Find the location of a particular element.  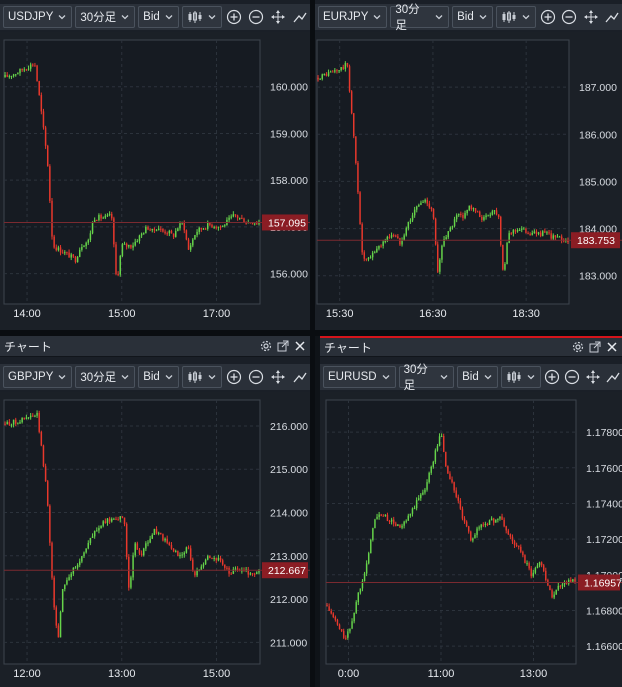

symbol-select: GBPJPY is located at coordinates (38, 377).